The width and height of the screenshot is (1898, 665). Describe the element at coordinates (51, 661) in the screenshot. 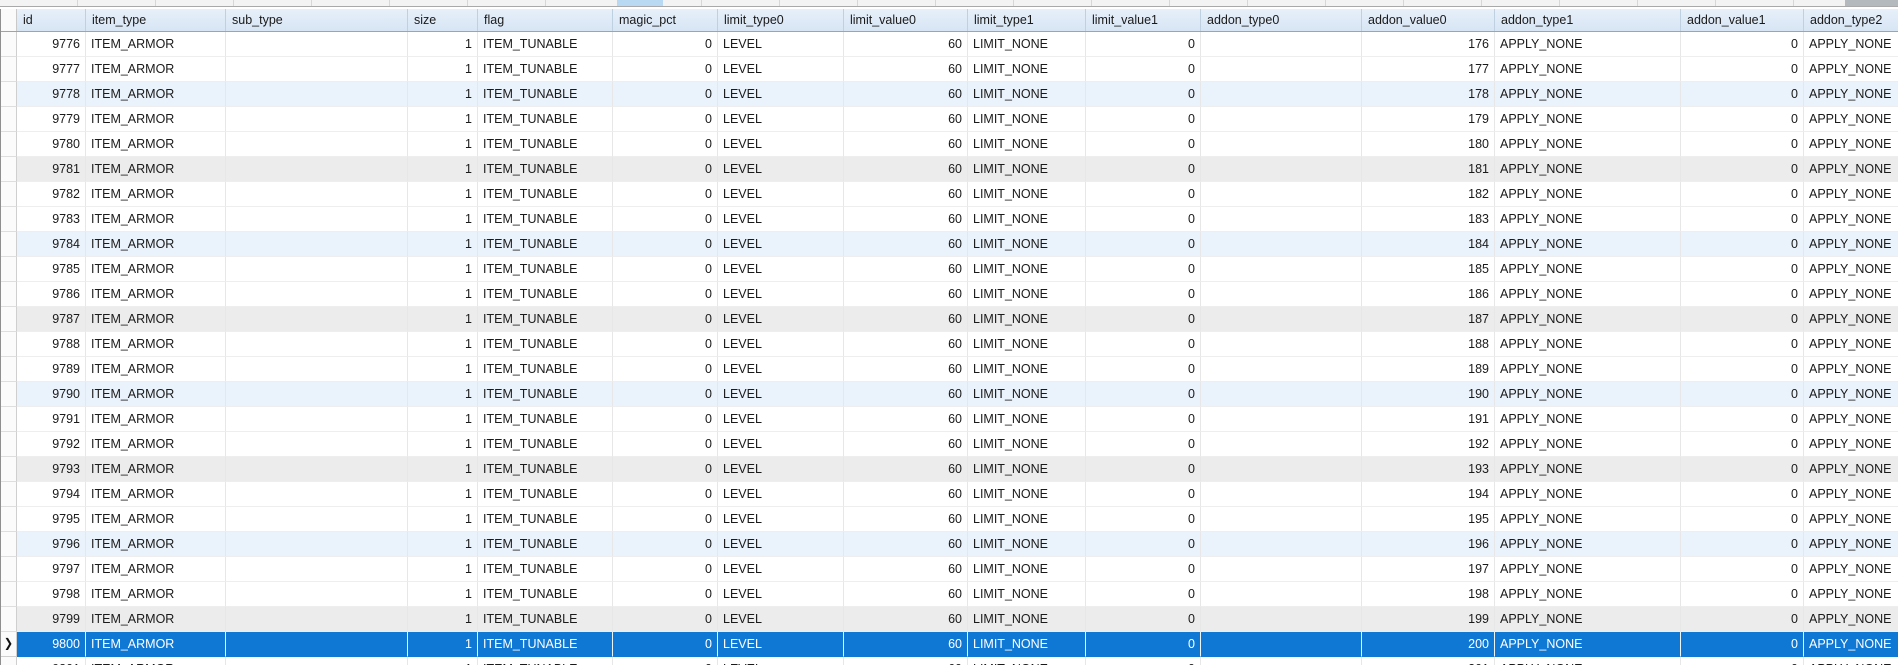

I see `cell-id: 9801` at that location.